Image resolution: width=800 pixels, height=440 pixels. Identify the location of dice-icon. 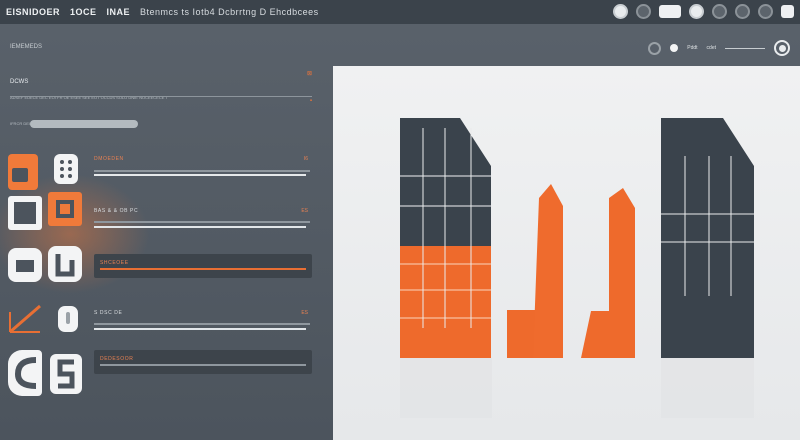
(66, 169).